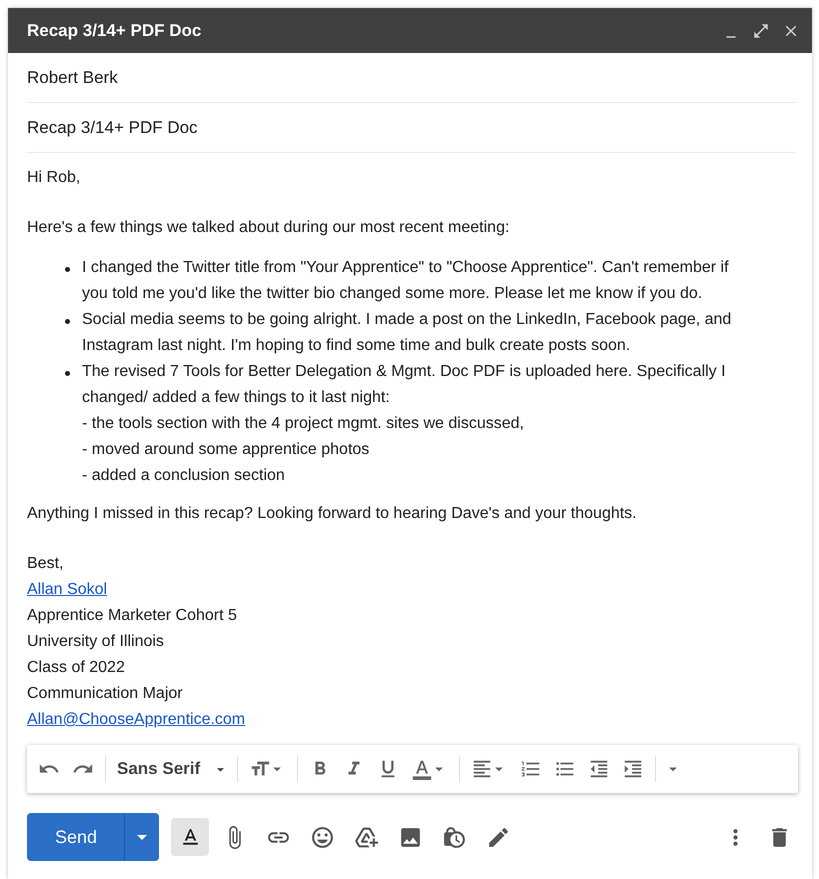 Image resolution: width=819 pixels, height=879 pixels. Describe the element at coordinates (67, 589) in the screenshot. I see `signature-link: Allan Sokol` at that location.